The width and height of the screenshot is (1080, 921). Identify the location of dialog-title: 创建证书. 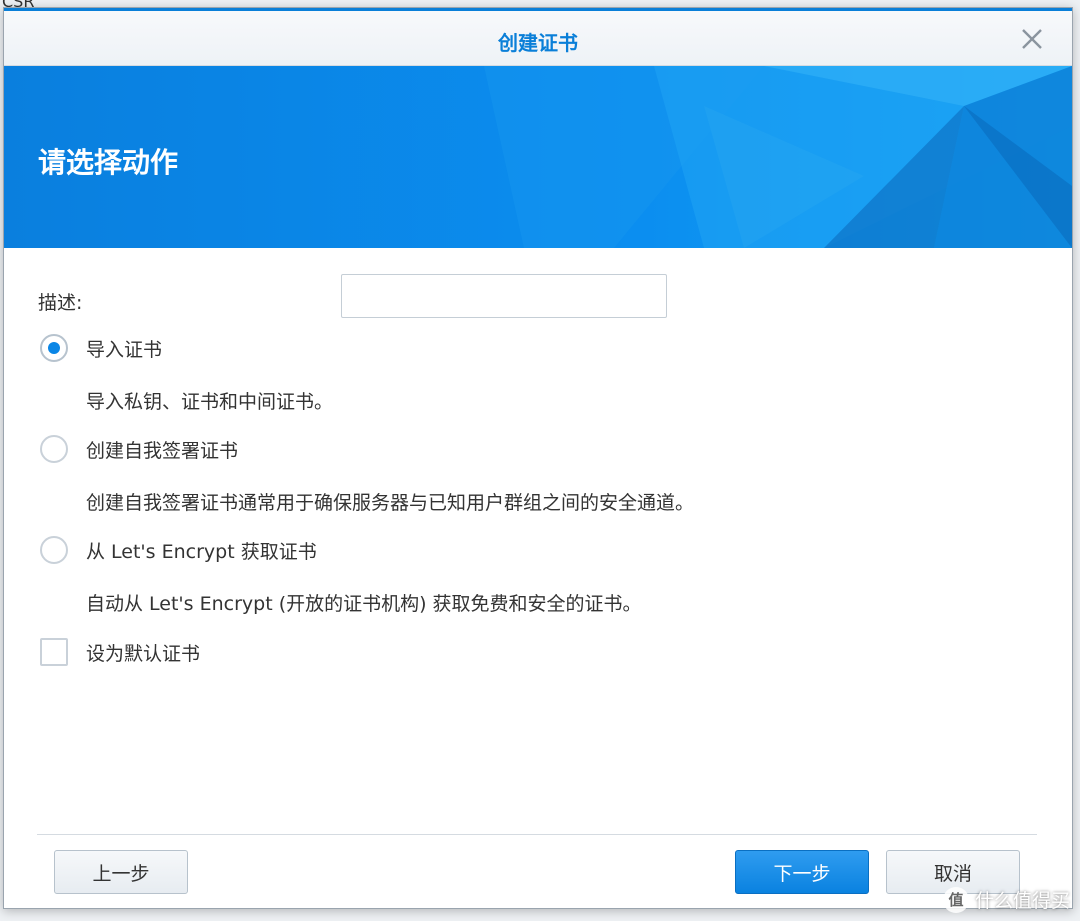
(538, 43).